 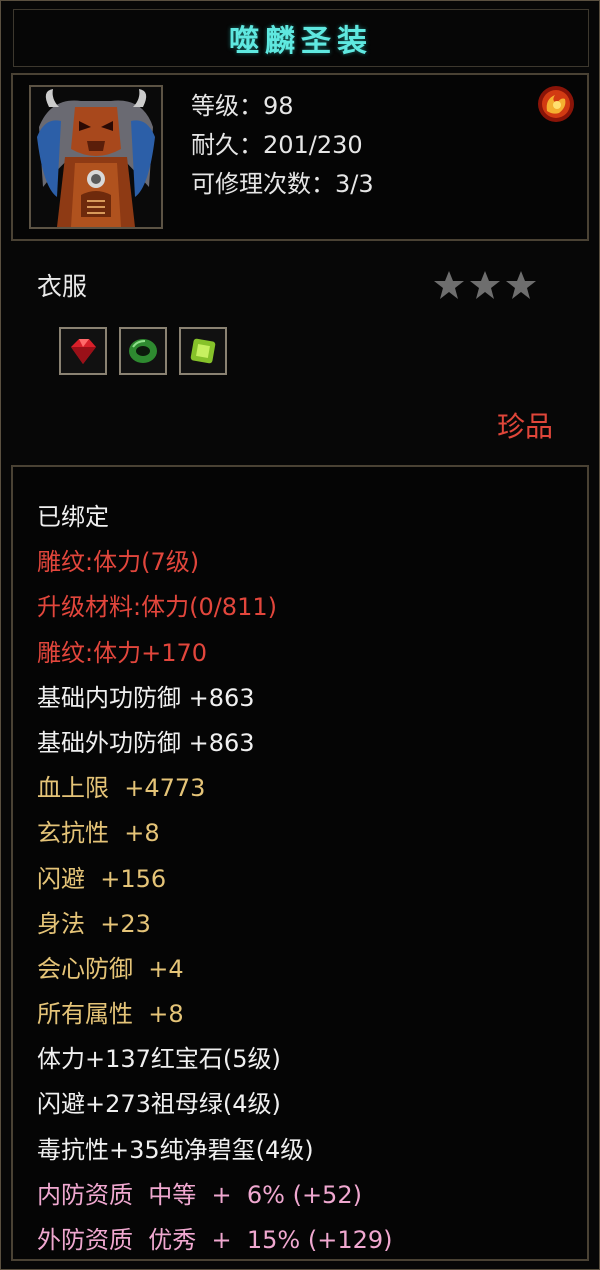 What do you see at coordinates (282, 184) in the screenshot?
I see `item-repair-count: 可修理次数：3/3` at bounding box center [282, 184].